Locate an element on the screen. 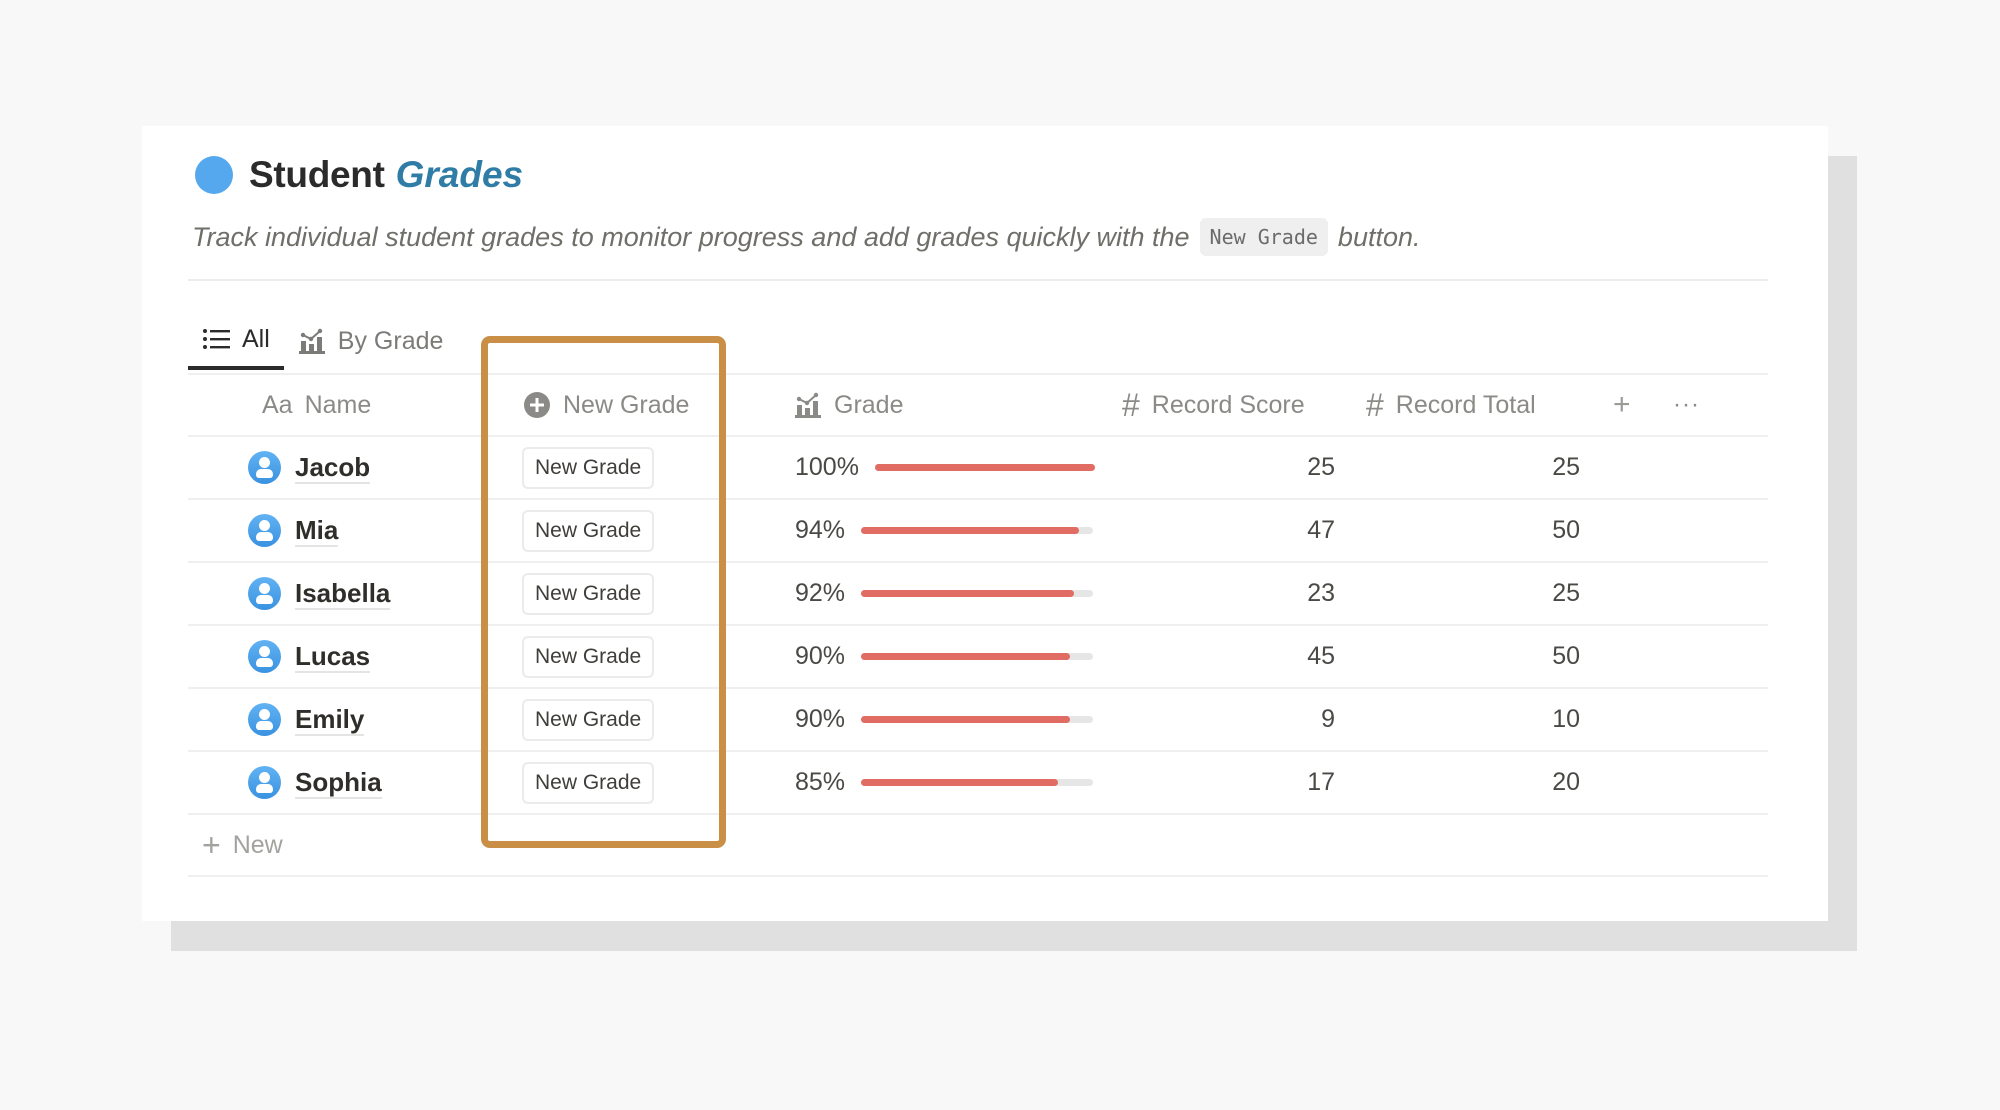  column-header-record-total: # Record Total is located at coordinates (1451, 405).